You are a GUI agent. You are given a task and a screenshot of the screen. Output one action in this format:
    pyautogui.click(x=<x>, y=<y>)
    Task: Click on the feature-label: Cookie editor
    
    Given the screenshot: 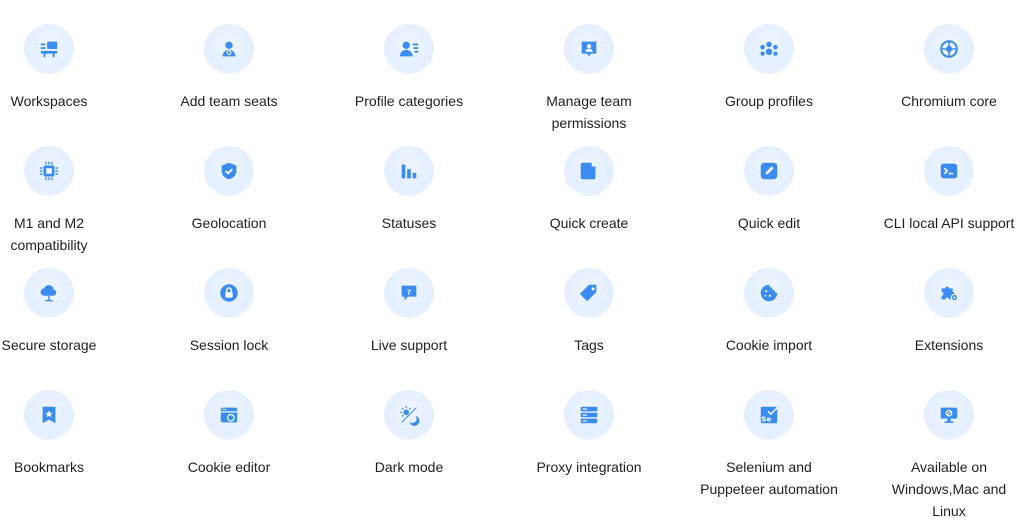 What is the action you would take?
    pyautogui.click(x=229, y=467)
    